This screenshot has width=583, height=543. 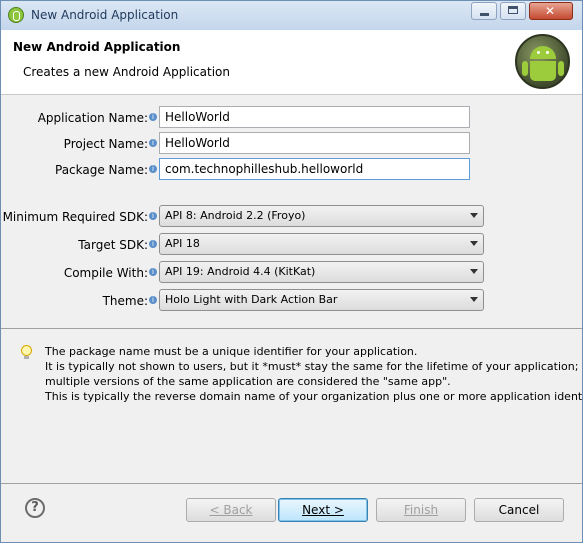 I want to click on min-sdk-select: API 8: Android 2.2 (Froyo), so click(x=321, y=216).